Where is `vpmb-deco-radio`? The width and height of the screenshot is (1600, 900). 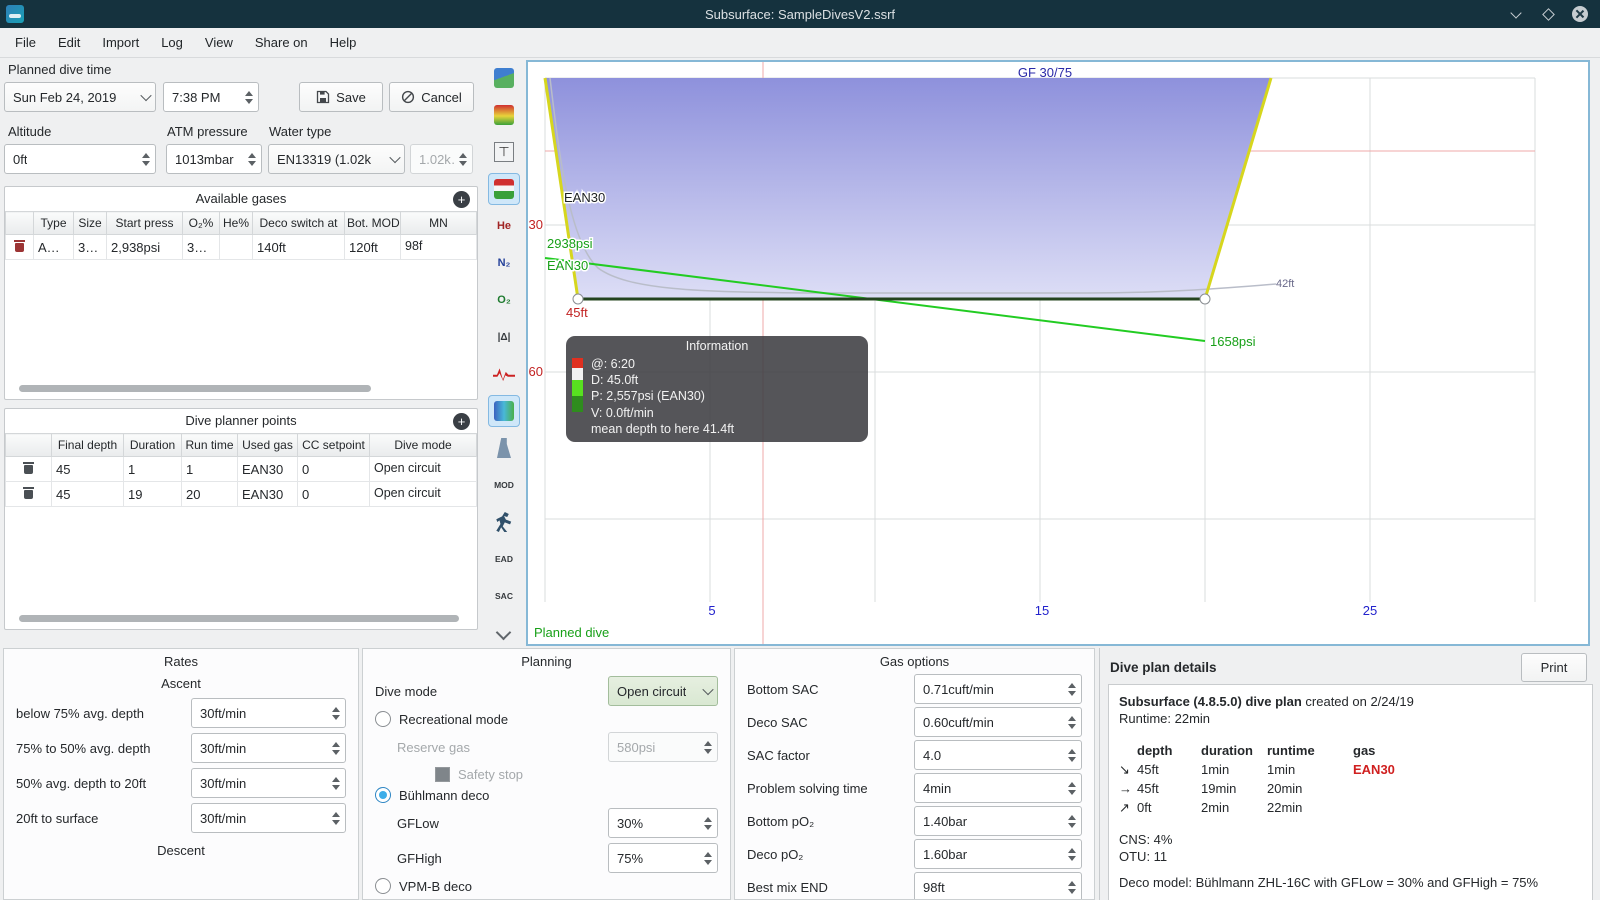
vpmb-deco-radio is located at coordinates (383, 886).